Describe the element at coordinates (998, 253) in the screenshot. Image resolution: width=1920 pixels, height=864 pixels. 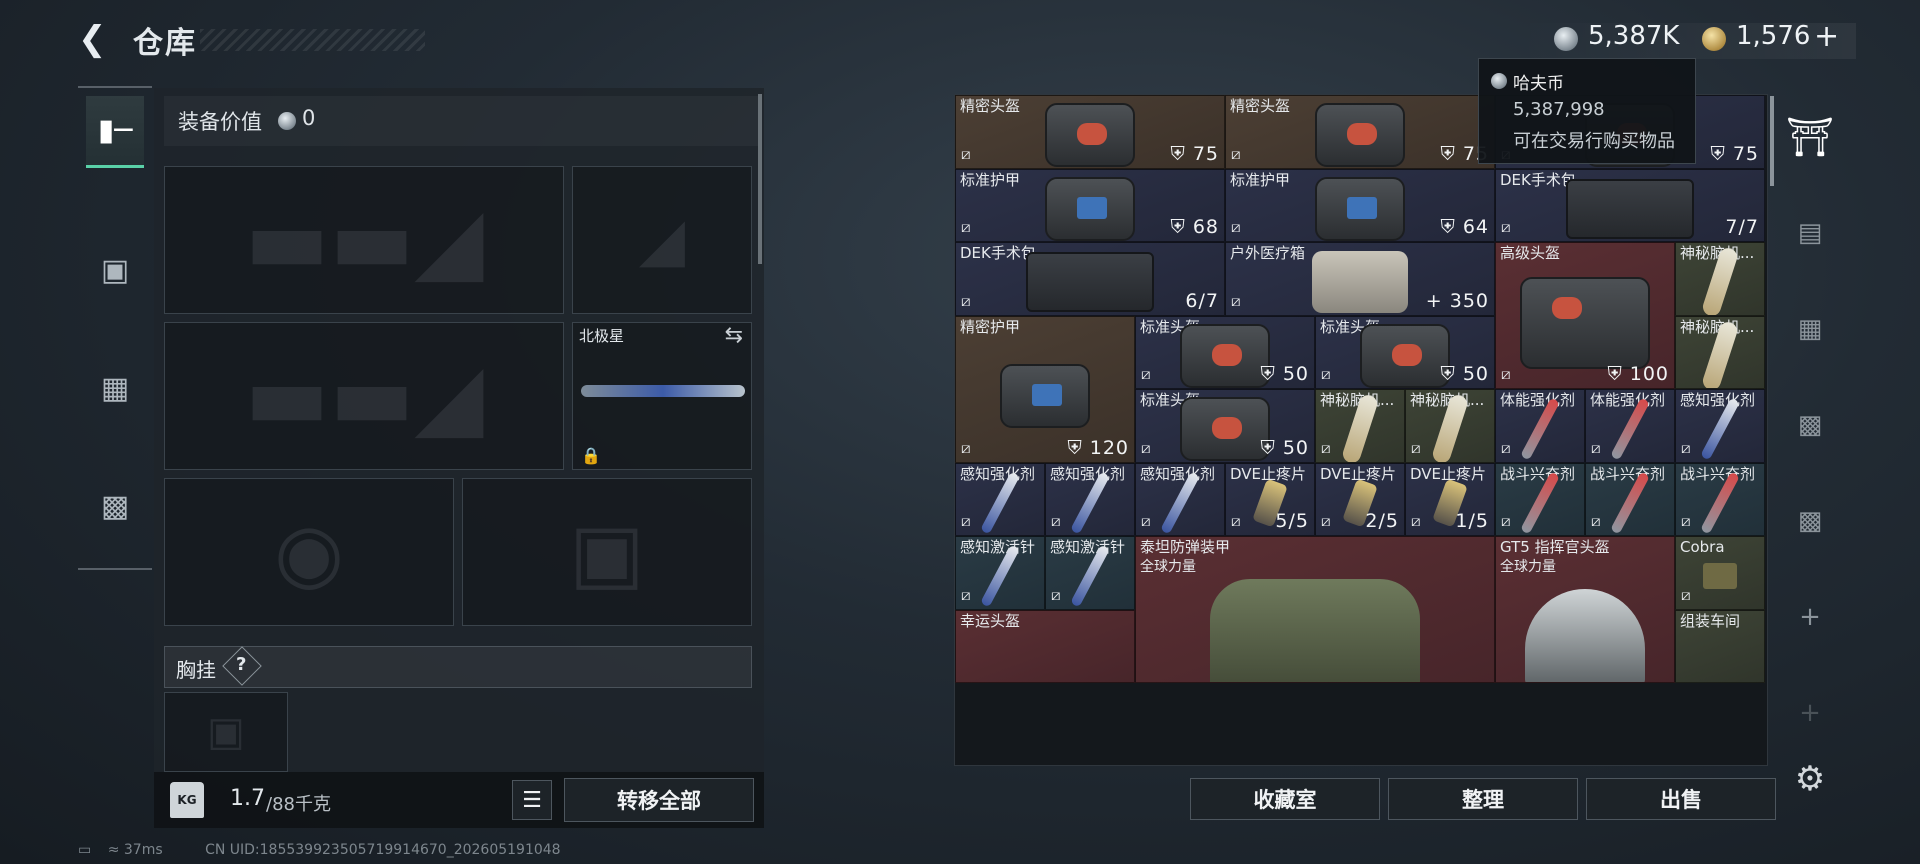
I see `item-name: DEK手术包` at that location.